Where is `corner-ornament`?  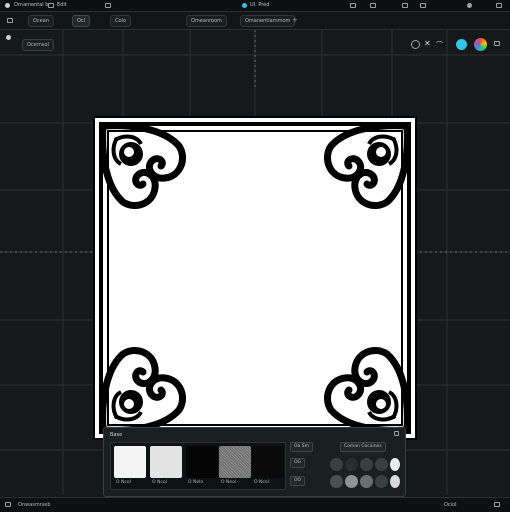
corner-ornament is located at coordinates (142, 165).